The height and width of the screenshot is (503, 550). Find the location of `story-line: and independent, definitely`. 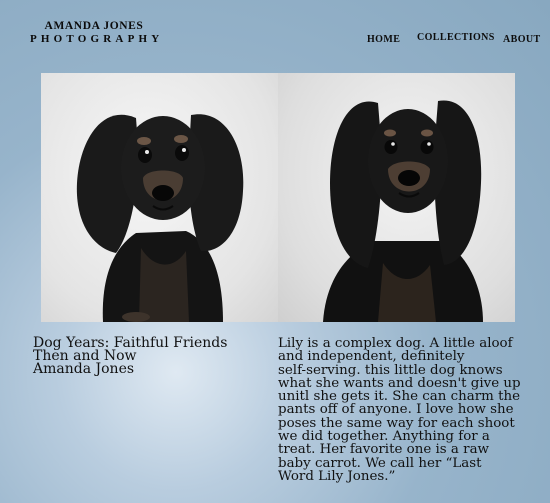

story-line: and independent, definitely is located at coordinates (371, 357).